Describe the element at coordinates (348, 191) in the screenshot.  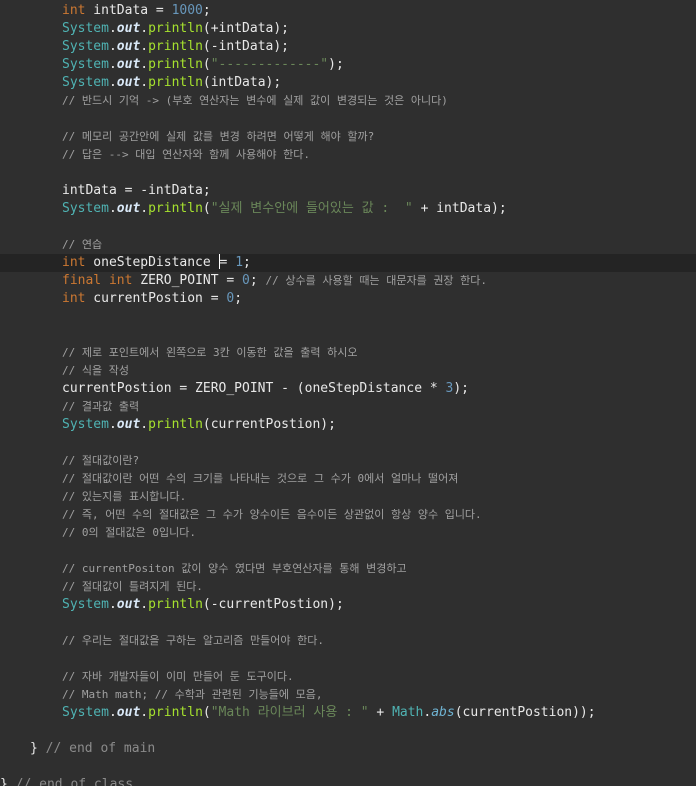
I see `code-line: intData = -intData;` at that location.